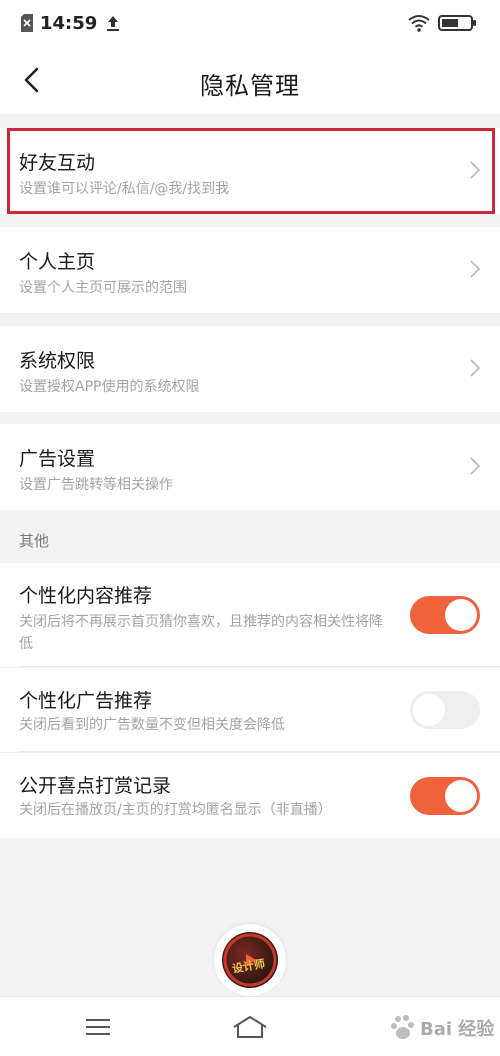 Image resolution: width=500 pixels, height=1056 pixels. I want to click on battery-icon, so click(458, 23).